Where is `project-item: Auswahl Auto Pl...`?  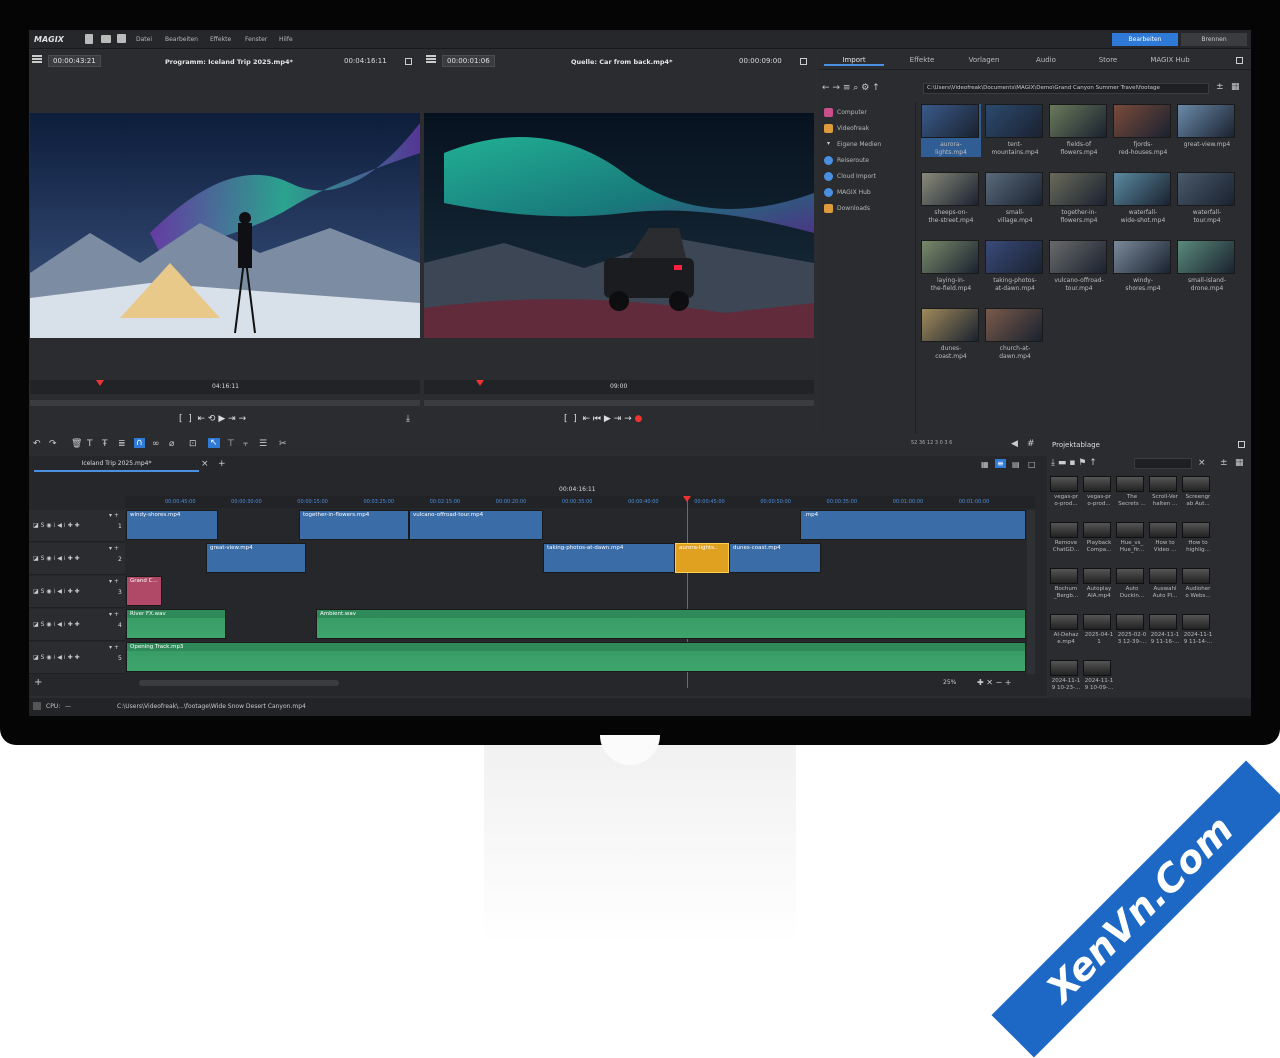 project-item: Auswahl Auto Pl... is located at coordinates (1165, 584).